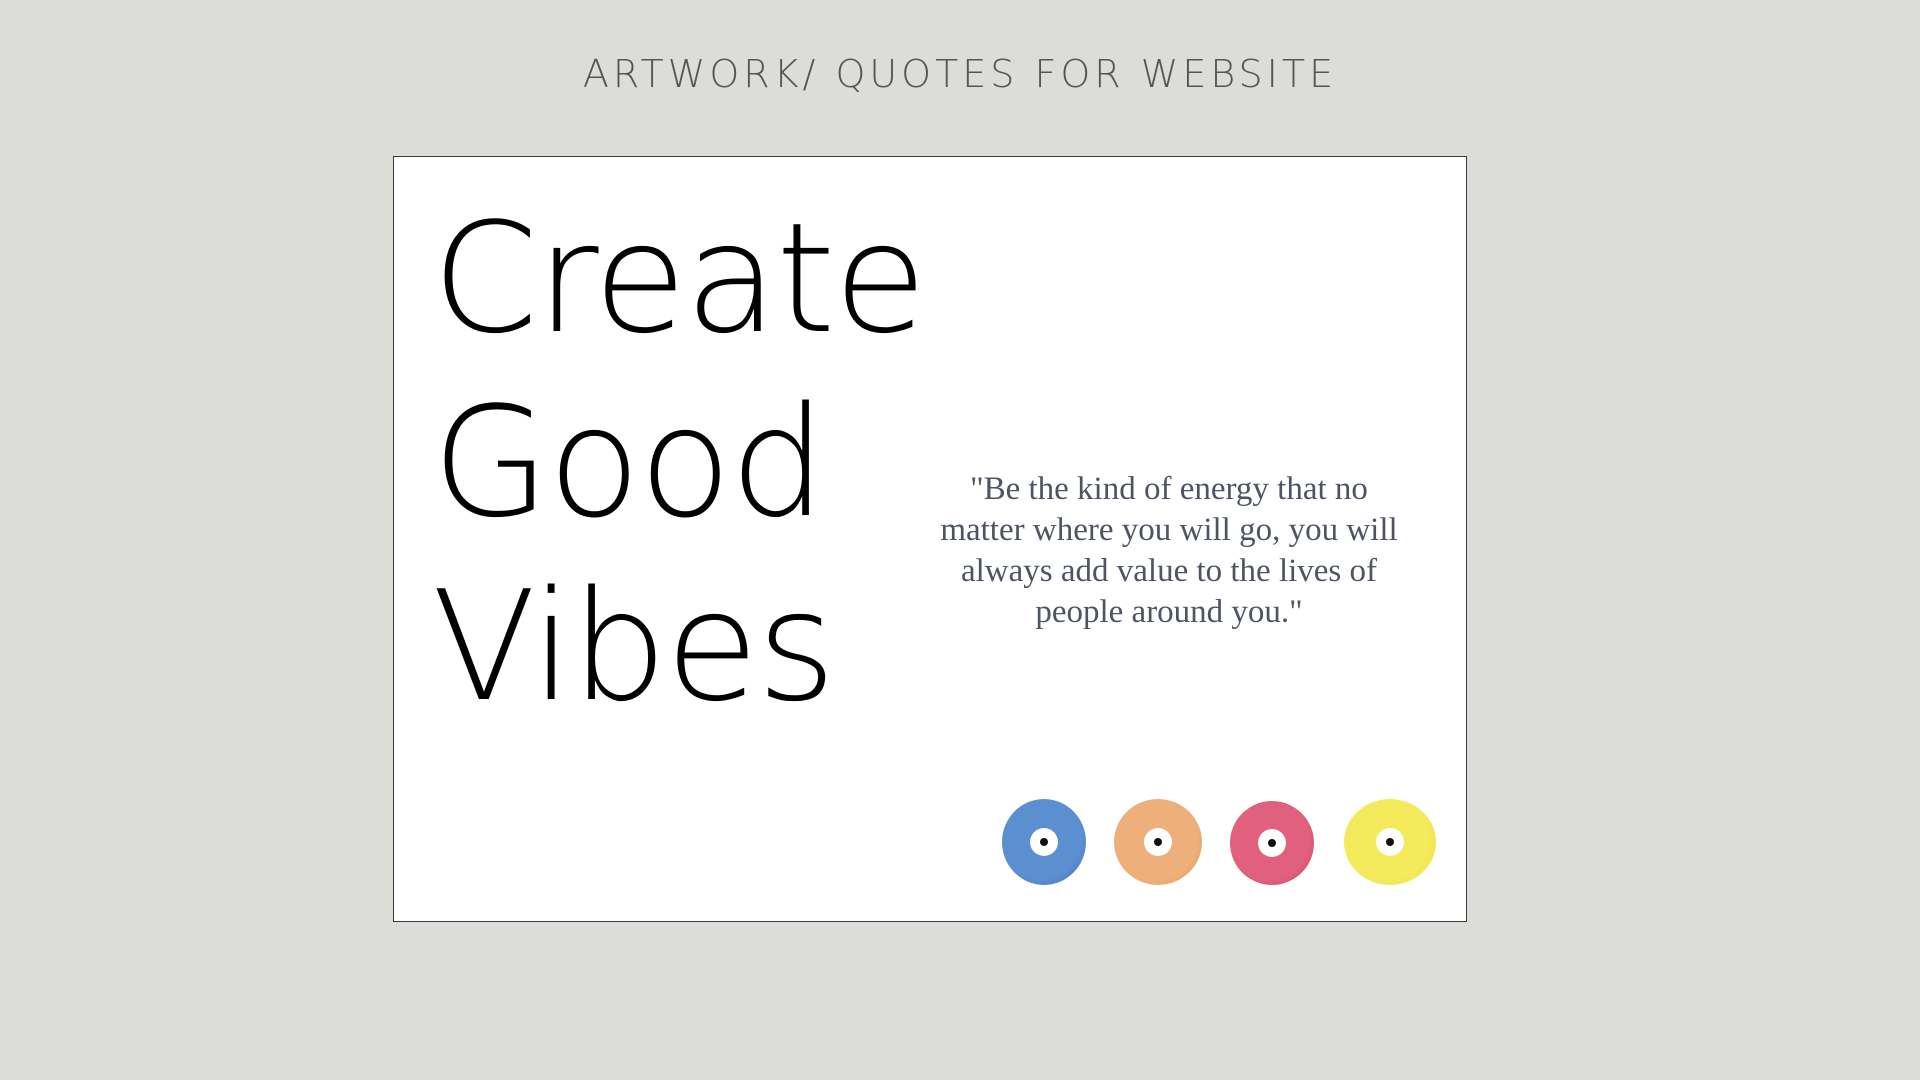 The height and width of the screenshot is (1080, 1920). What do you see at coordinates (679, 278) in the screenshot?
I see `headline-line-create: Create` at bounding box center [679, 278].